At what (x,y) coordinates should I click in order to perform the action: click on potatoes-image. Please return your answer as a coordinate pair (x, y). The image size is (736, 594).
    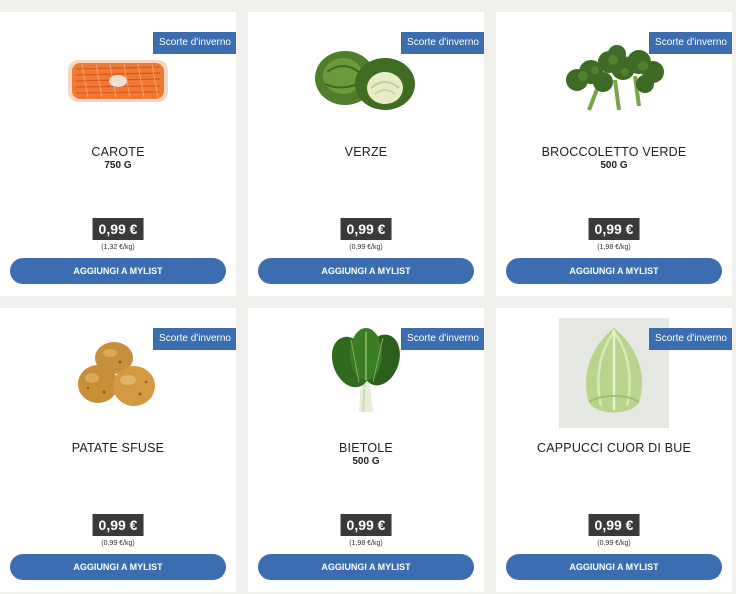
    Looking at the image, I should click on (116, 374).